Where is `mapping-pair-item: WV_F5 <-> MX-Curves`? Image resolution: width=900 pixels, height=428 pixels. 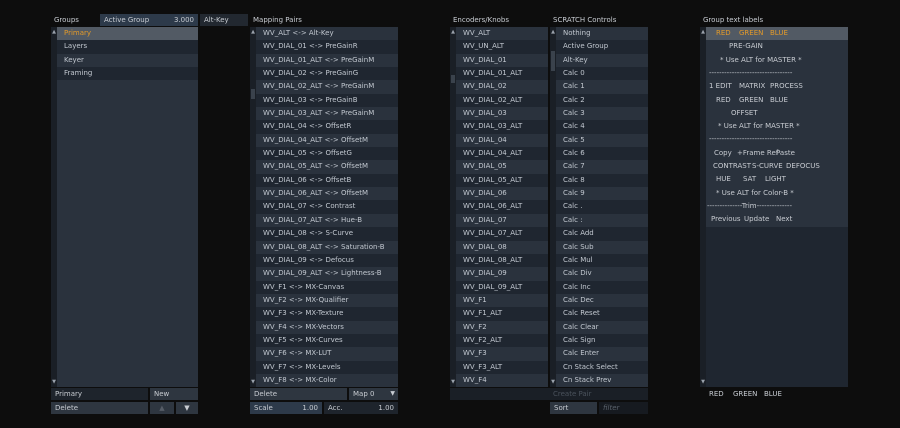 mapping-pair-item: WV_F5 <-> MX-Curves is located at coordinates (327, 340).